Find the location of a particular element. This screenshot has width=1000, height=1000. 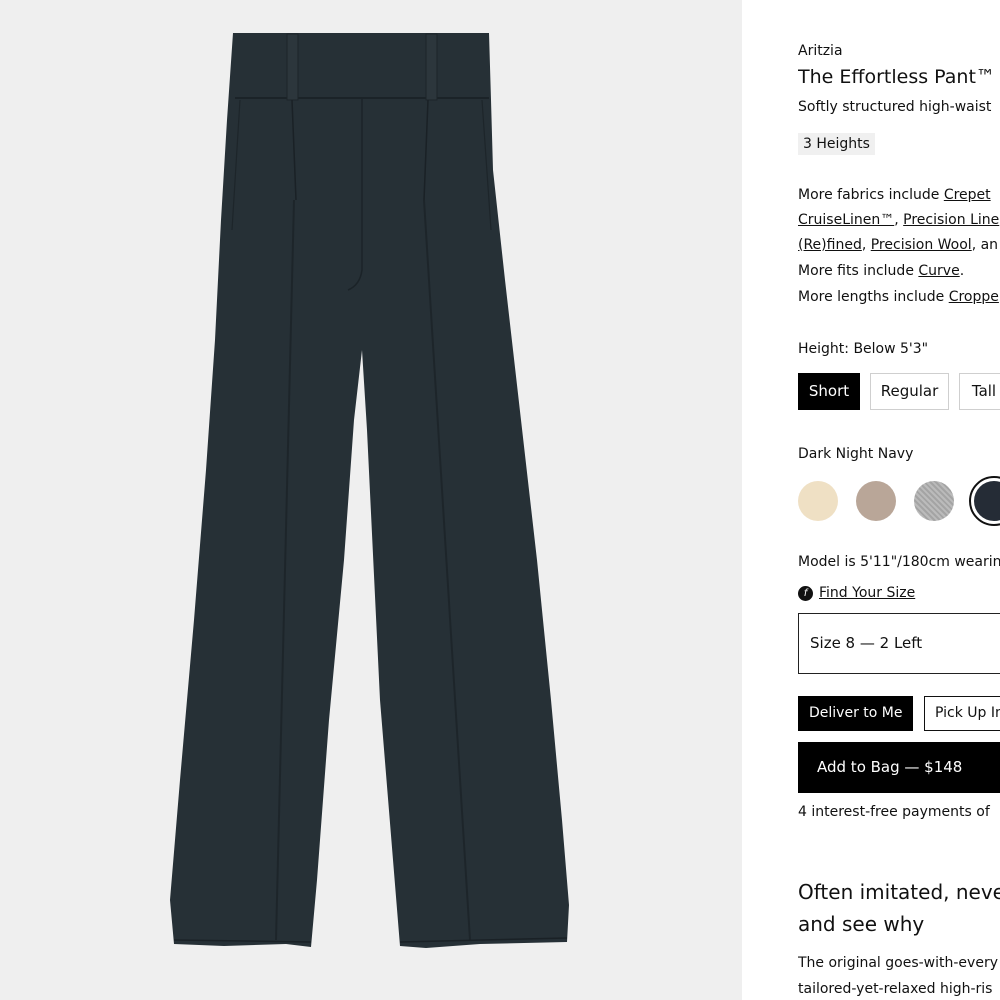

product-subtitle: Softly structured high-waist is located at coordinates (895, 107).